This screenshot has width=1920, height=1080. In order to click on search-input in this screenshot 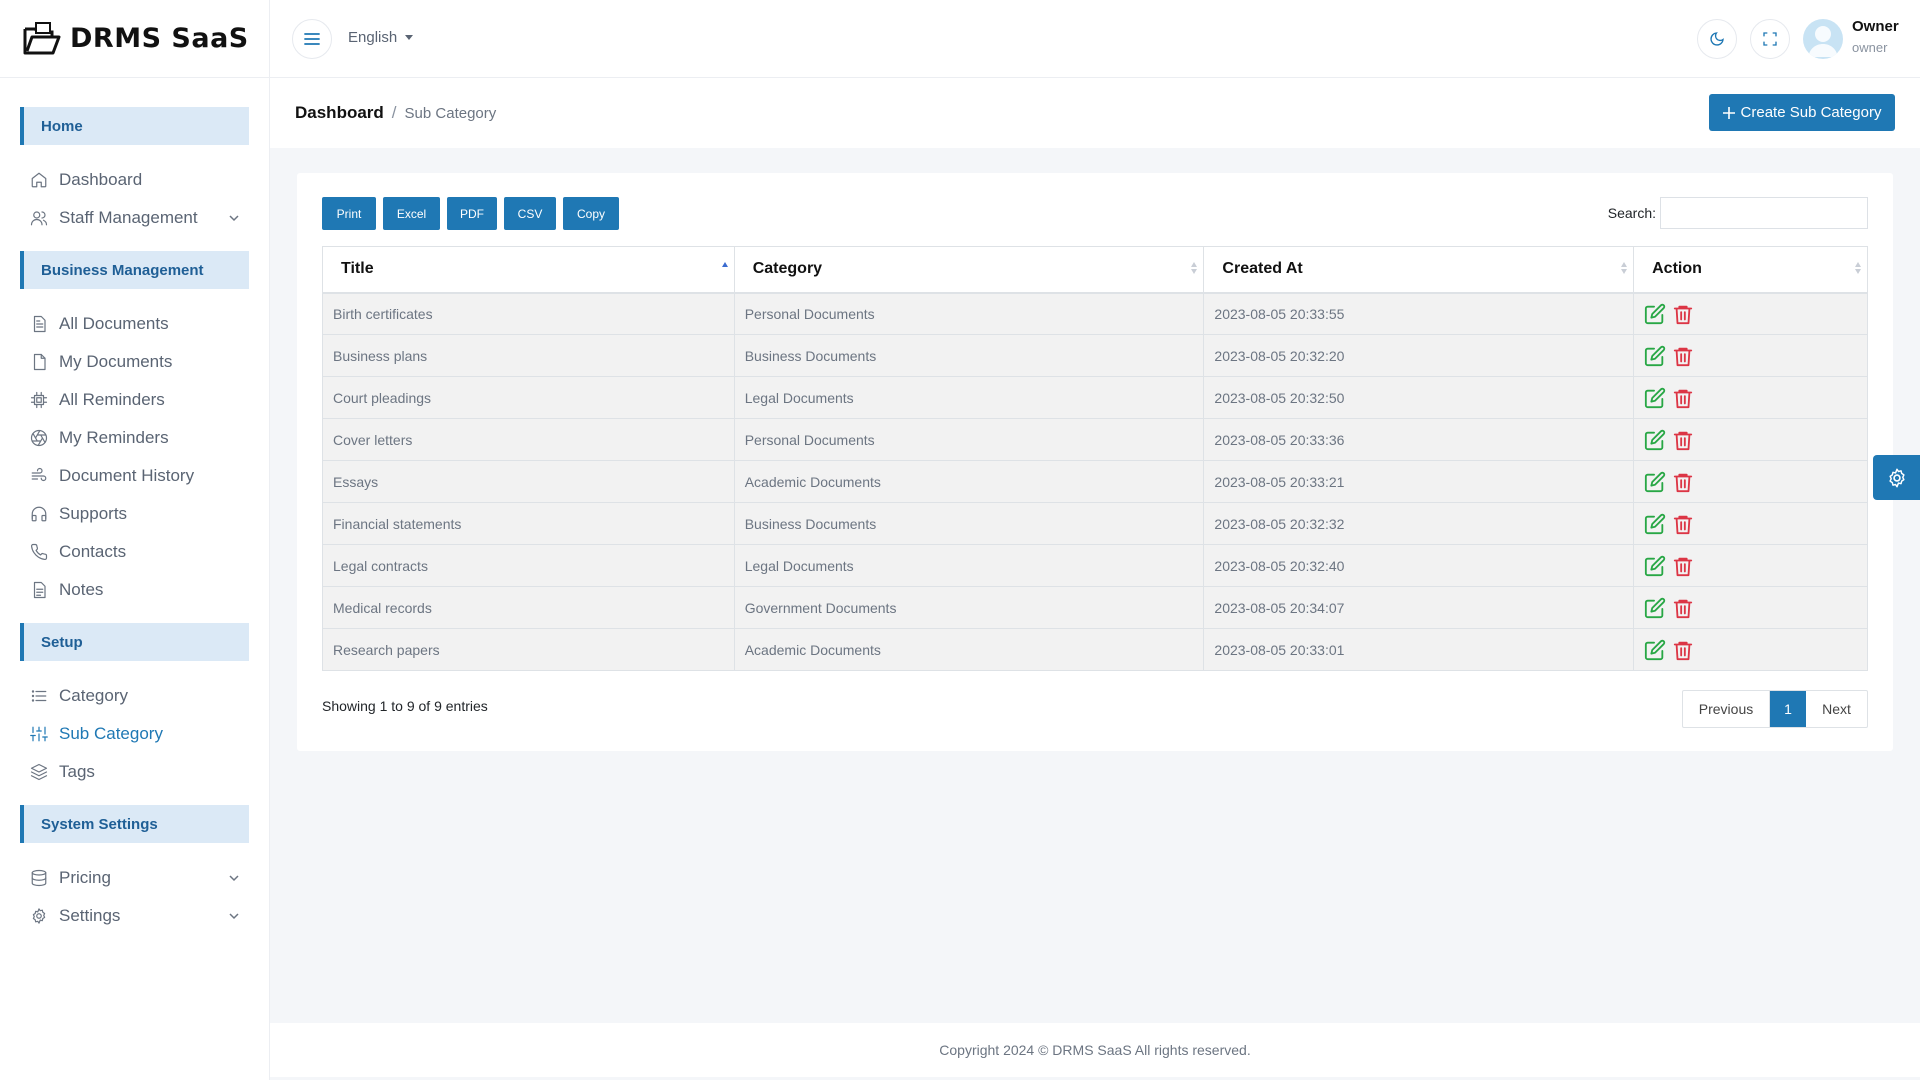, I will do `click(1764, 213)`.